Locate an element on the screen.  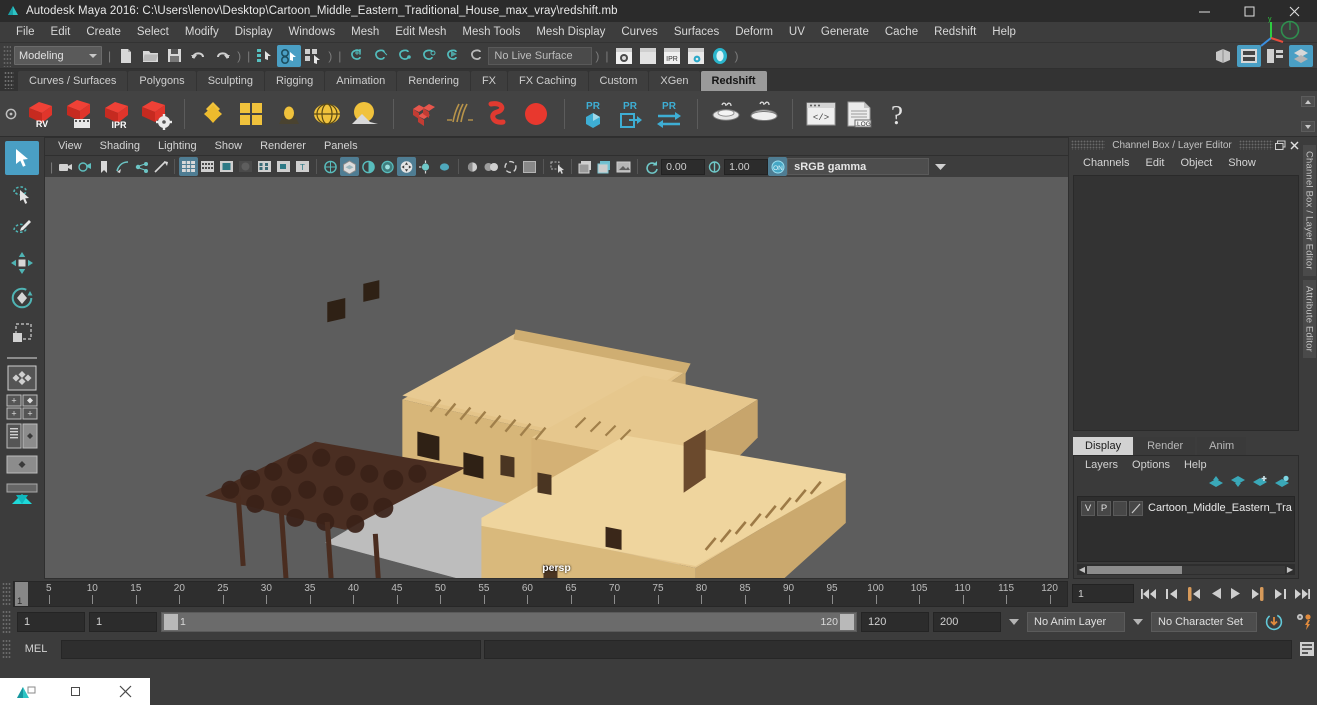
render-current-frame-icon is located at coordinates (624, 56).